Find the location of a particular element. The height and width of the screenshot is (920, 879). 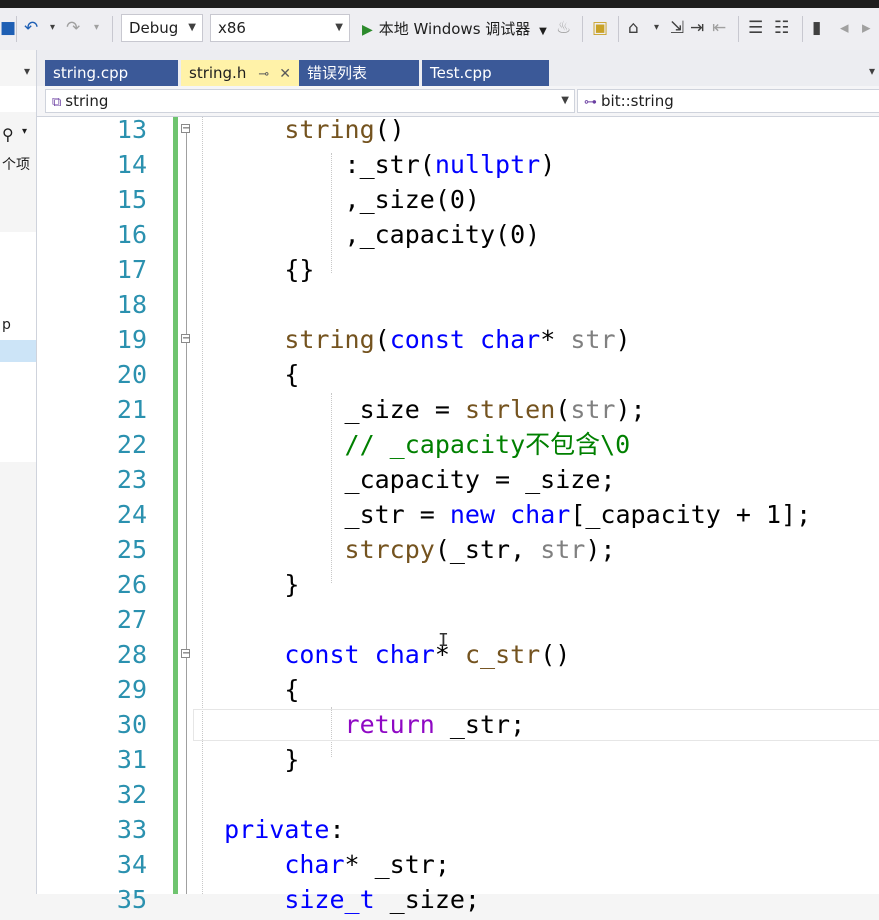

ibeam-cursor-icon: I is located at coordinates (443, 640).